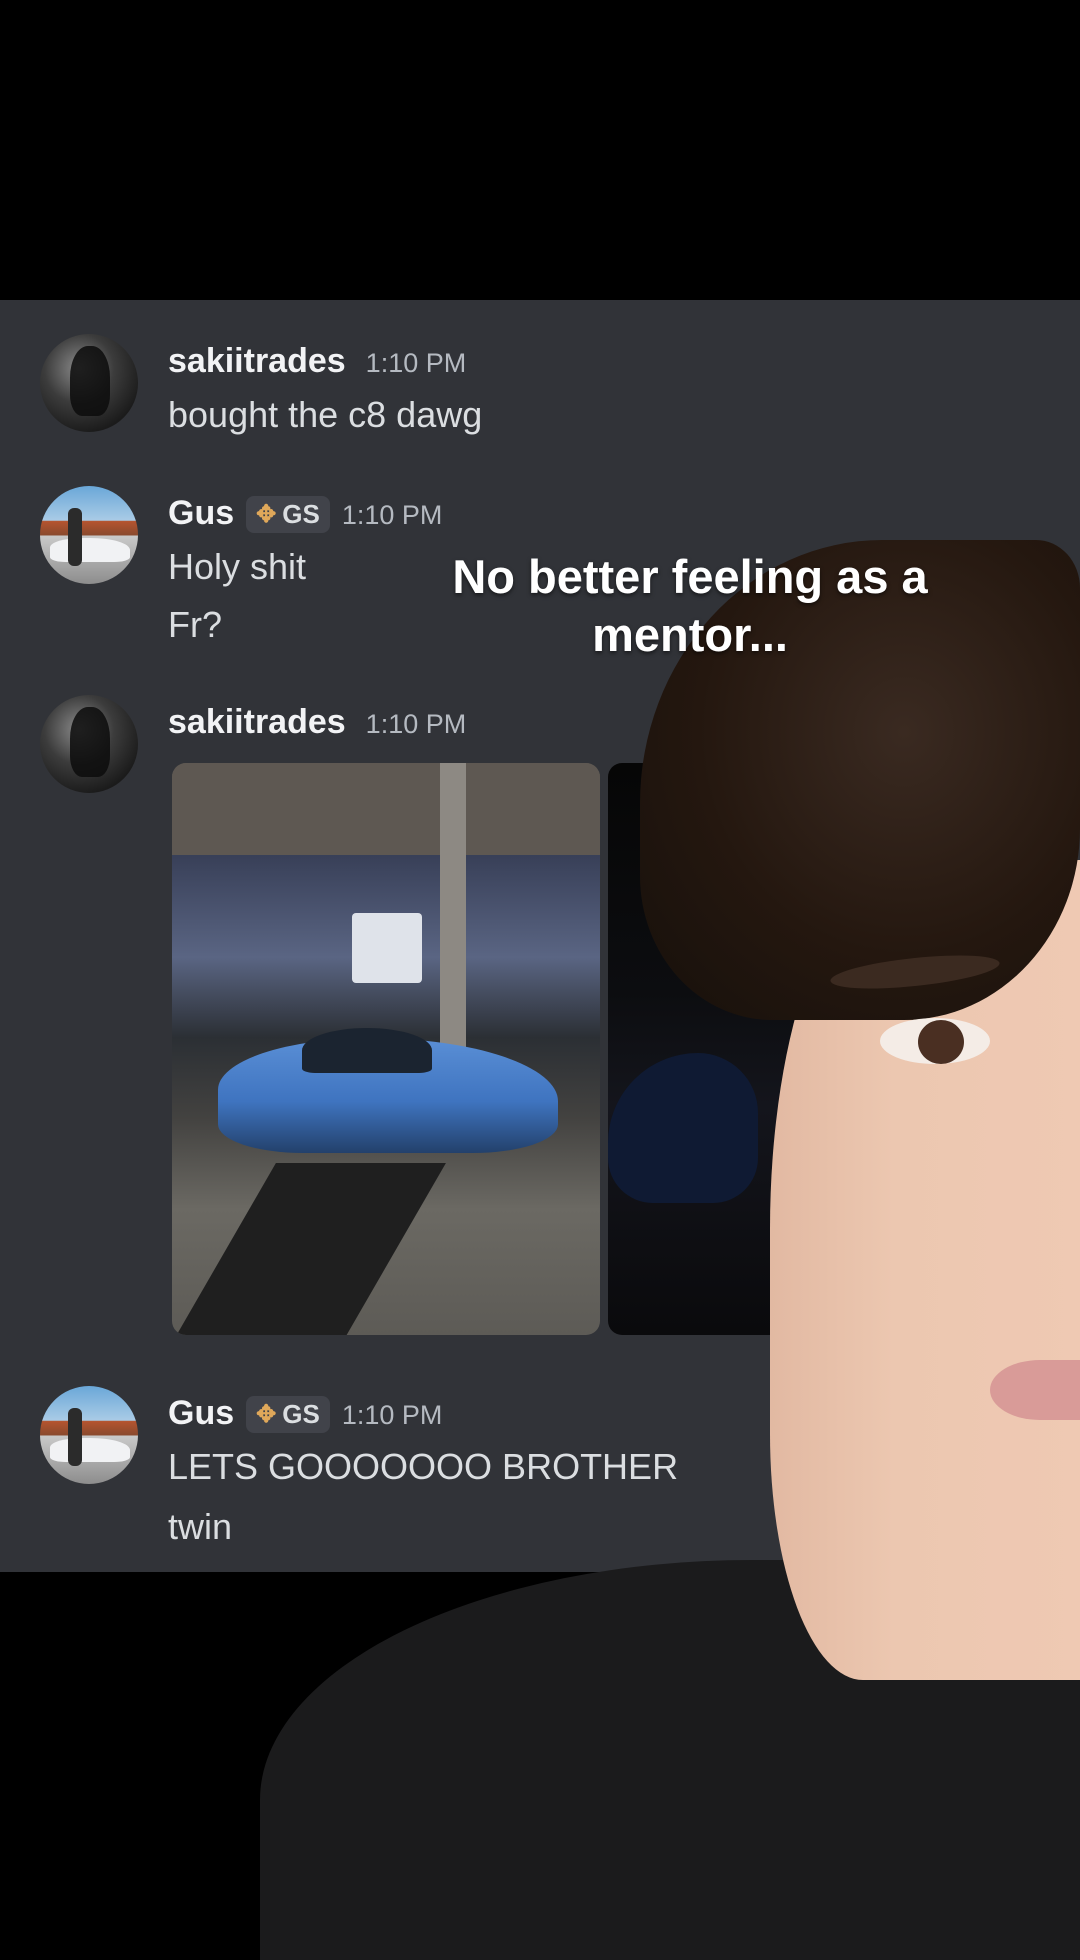 This screenshot has height=1960, width=1080. What do you see at coordinates (387, 948) in the screenshot?
I see `fuel-pump-sign` at bounding box center [387, 948].